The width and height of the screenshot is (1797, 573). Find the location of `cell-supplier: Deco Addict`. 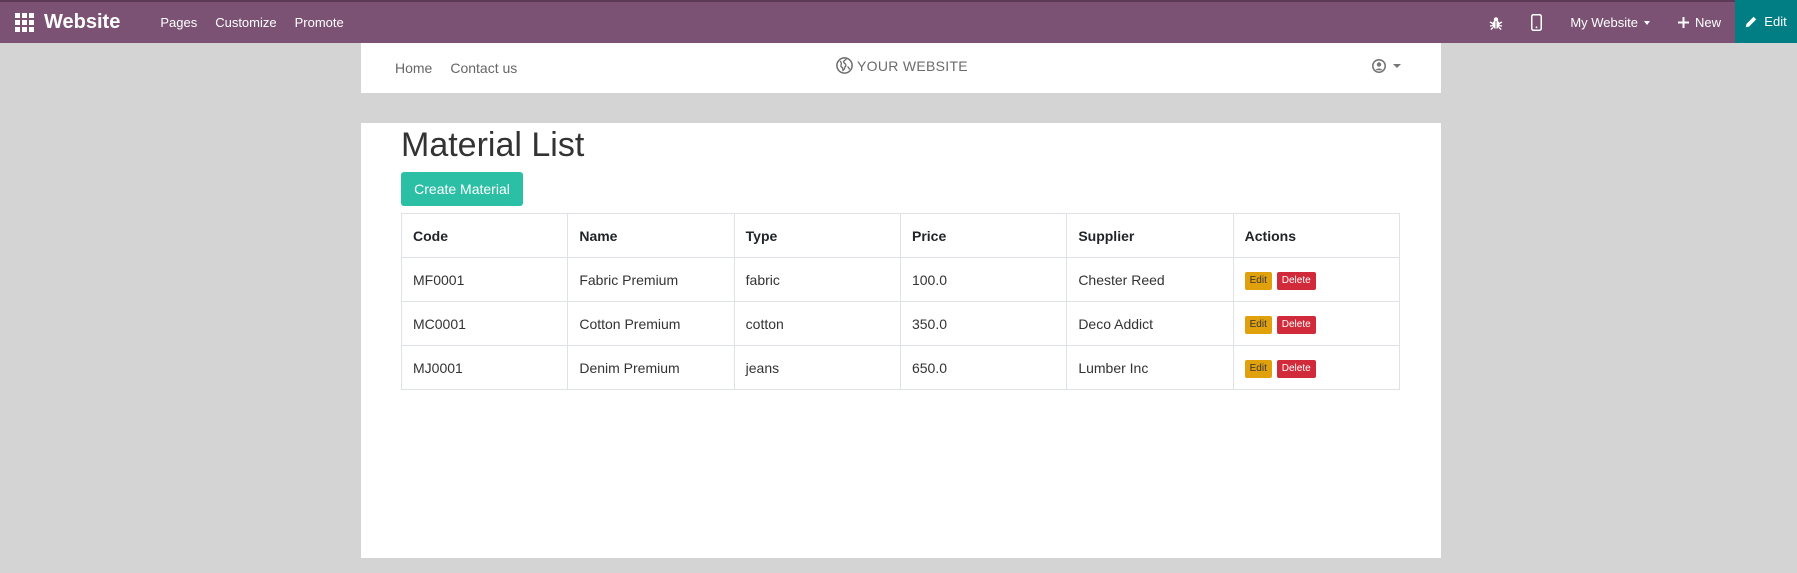

cell-supplier: Deco Addict is located at coordinates (1150, 323).